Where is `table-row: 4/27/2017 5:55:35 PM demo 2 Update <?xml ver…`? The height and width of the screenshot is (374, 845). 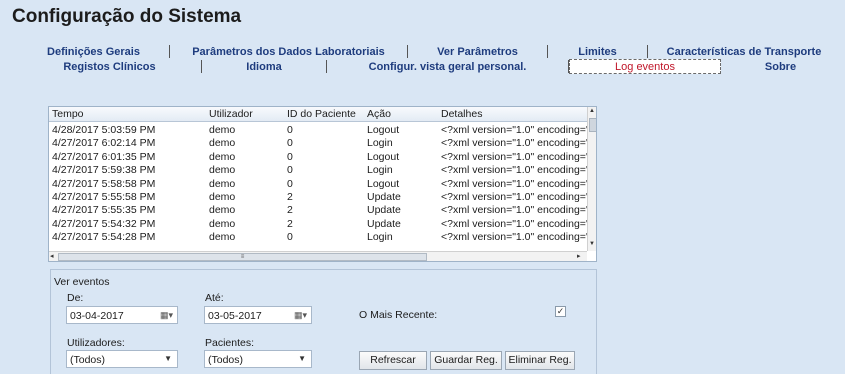 table-row: 4/27/2017 5:55:35 PM demo 2 Update <?xml ver… is located at coordinates (318, 210).